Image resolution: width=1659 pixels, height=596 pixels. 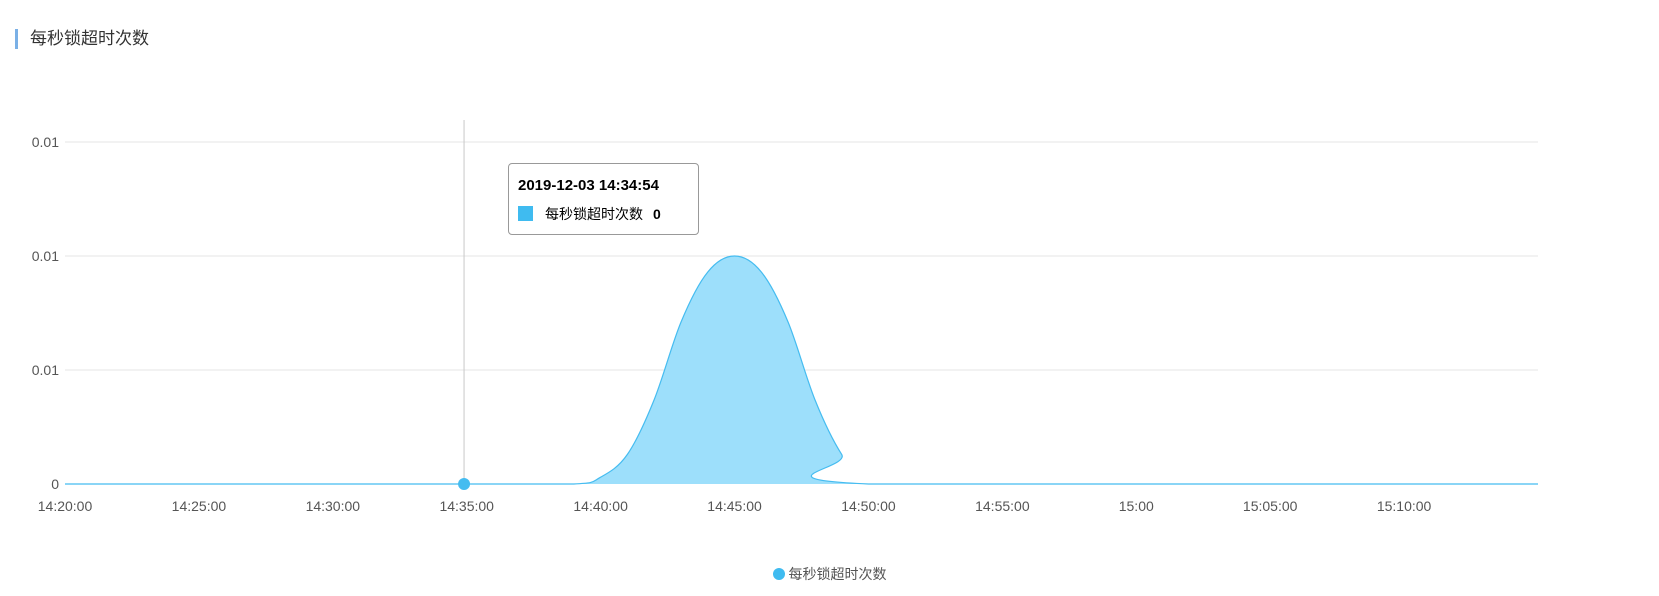 I want to click on x-tick-label: 14:20:00, so click(x=65, y=506).